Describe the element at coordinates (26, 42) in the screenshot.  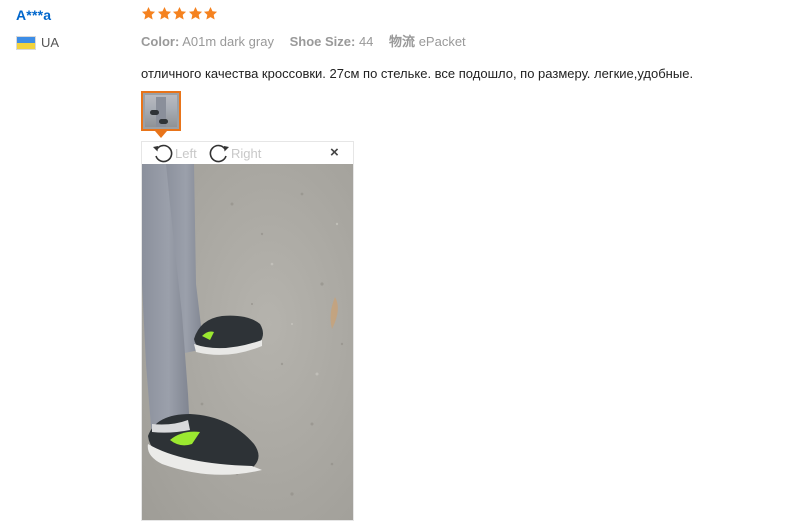
I see `ukraine-flag-icon` at that location.